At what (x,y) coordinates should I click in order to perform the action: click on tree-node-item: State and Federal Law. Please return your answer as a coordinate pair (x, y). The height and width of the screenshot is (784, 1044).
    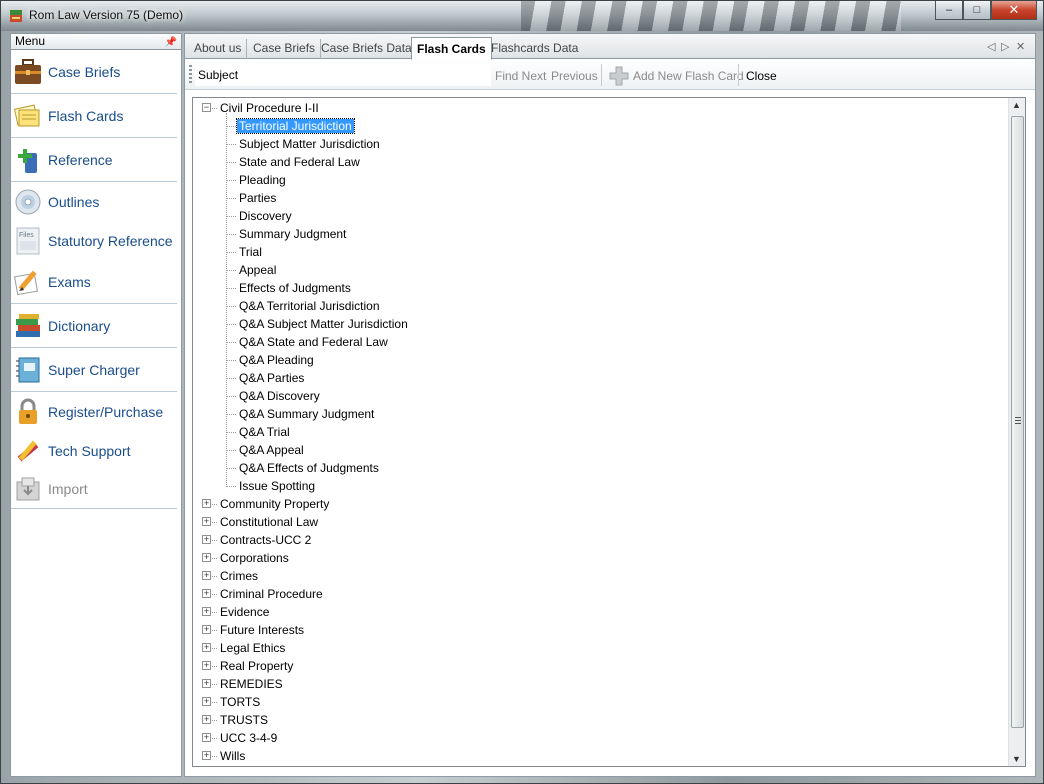
    Looking at the image, I should click on (299, 162).